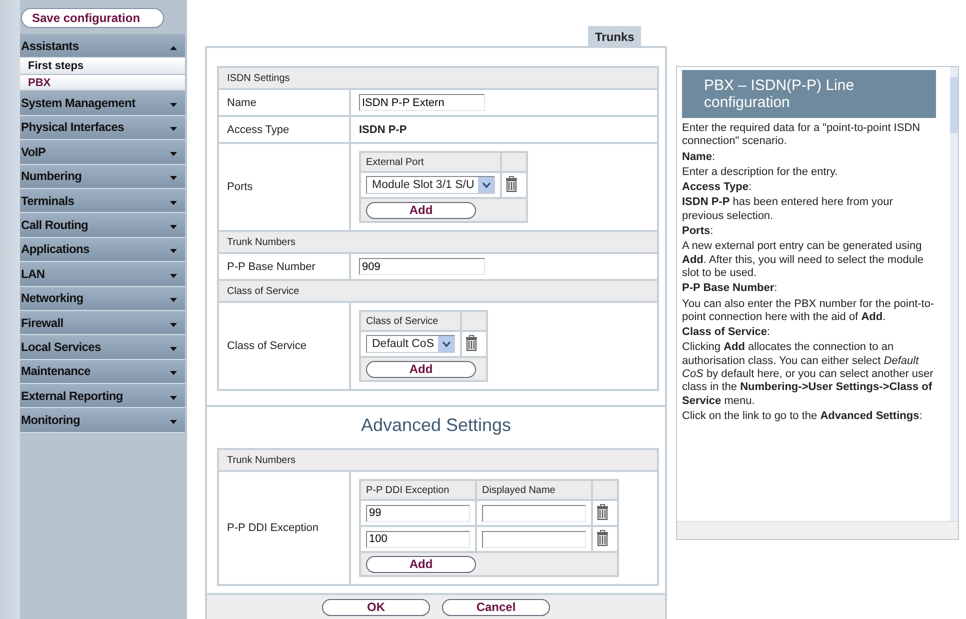 The width and height of the screenshot is (966, 619). What do you see at coordinates (102, 298) in the screenshot?
I see `menu-item: Networking` at bounding box center [102, 298].